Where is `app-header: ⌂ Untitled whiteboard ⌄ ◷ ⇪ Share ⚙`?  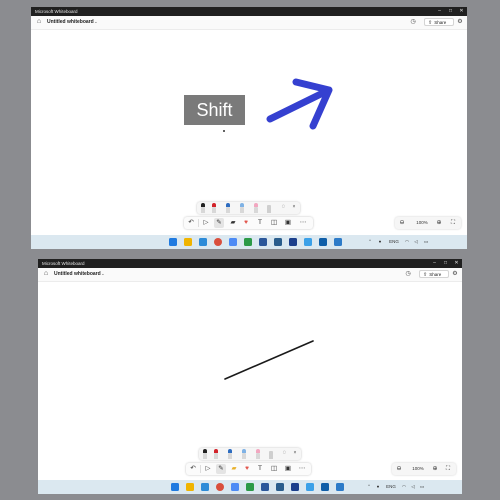
app-header: ⌂ Untitled whiteboard ⌄ ◷ ⇪ Share ⚙ is located at coordinates (250, 275).